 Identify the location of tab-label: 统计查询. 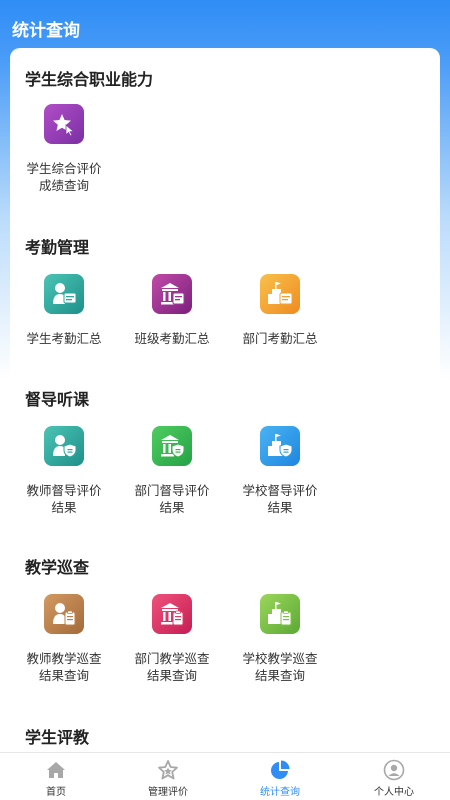
(280, 792).